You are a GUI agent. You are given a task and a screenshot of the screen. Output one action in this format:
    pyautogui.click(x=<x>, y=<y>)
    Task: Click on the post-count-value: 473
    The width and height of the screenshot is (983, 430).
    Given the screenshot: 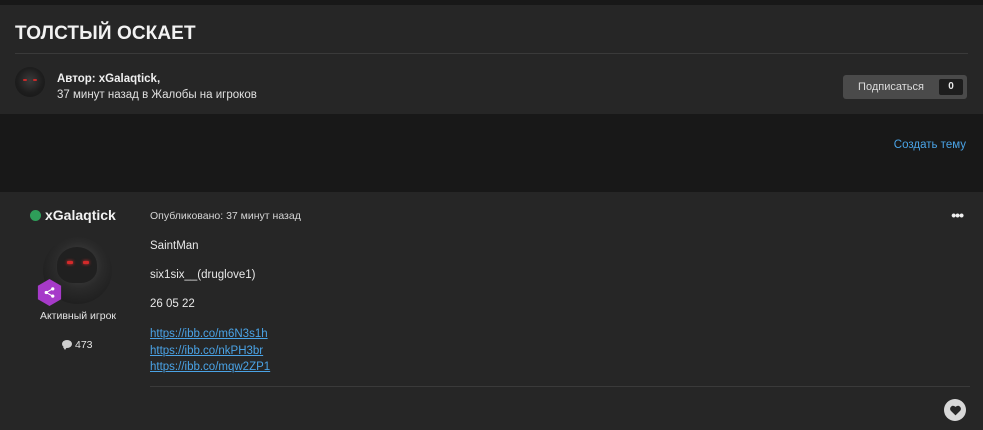 What is the action you would take?
    pyautogui.click(x=84, y=345)
    